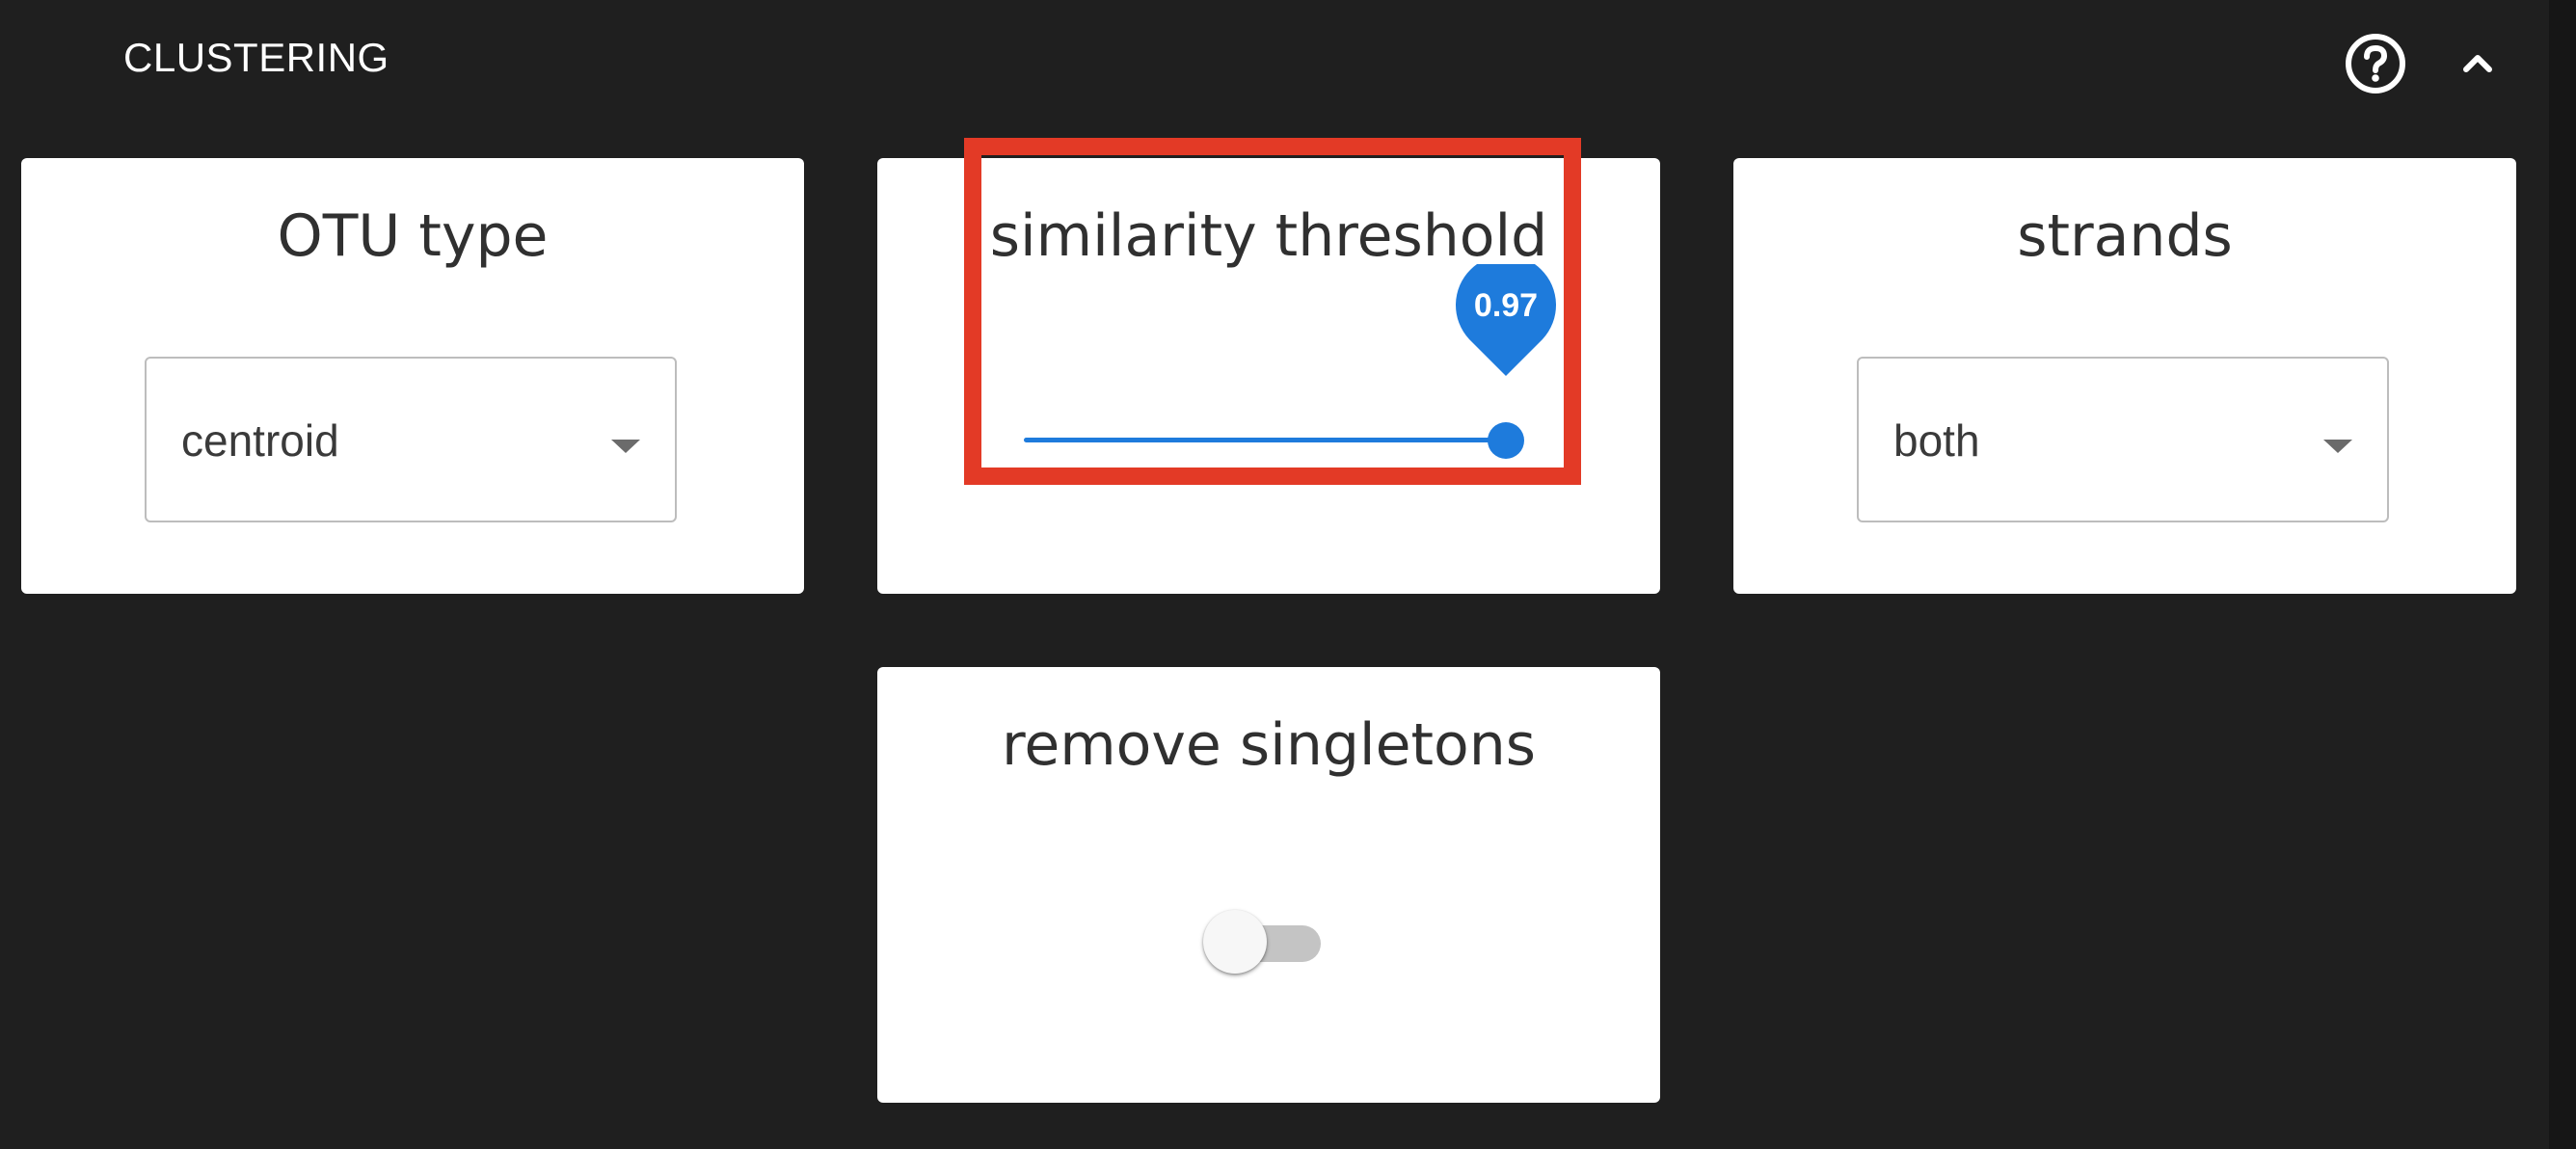 This screenshot has width=2576, height=1149. I want to click on scrollbar-gutter, so click(2563, 574).